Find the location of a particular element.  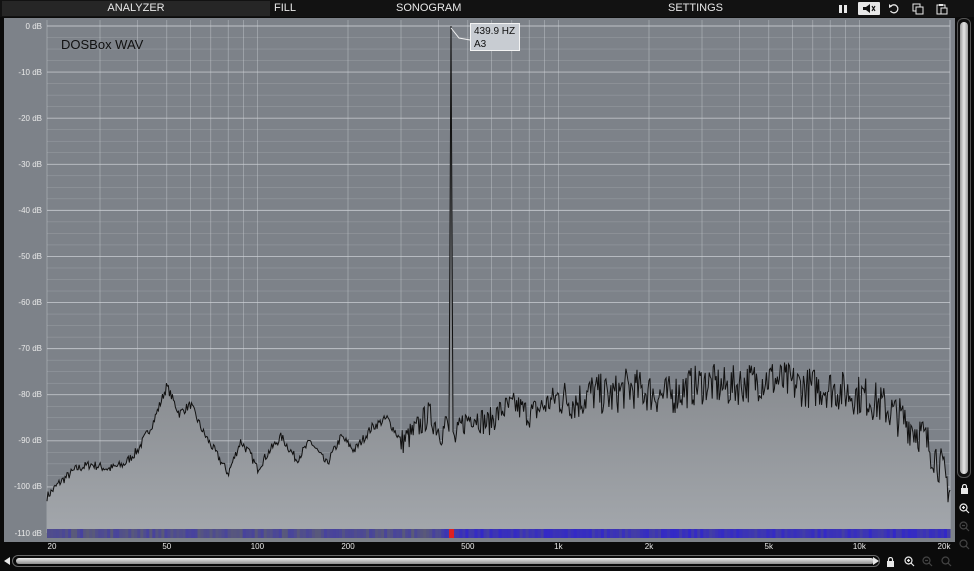

zoom-out-horizontal-button is located at coordinates (927, 561).